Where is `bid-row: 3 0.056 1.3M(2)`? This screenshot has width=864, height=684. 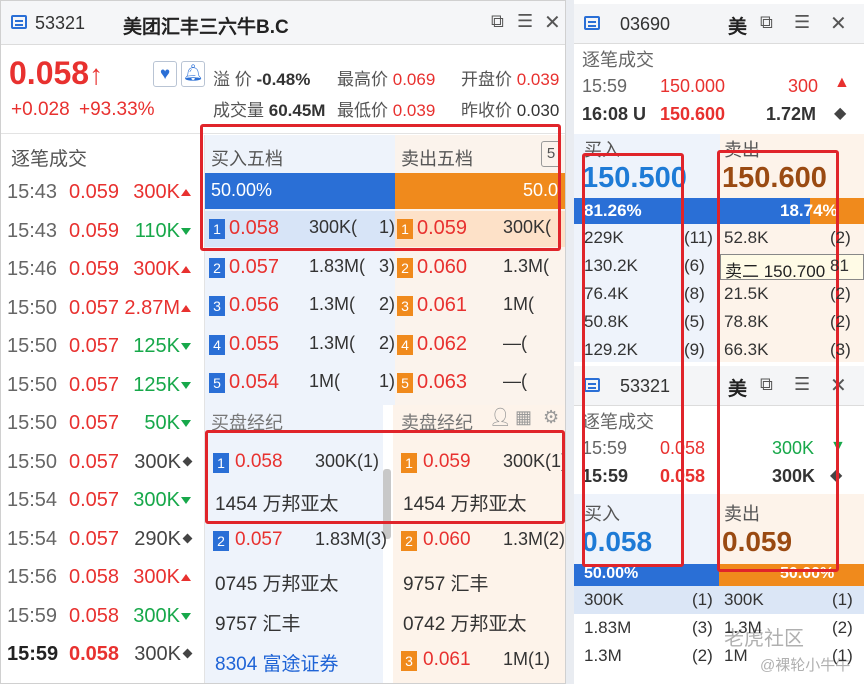
bid-row: 3 0.056 1.3M(2) is located at coordinates (302, 309).